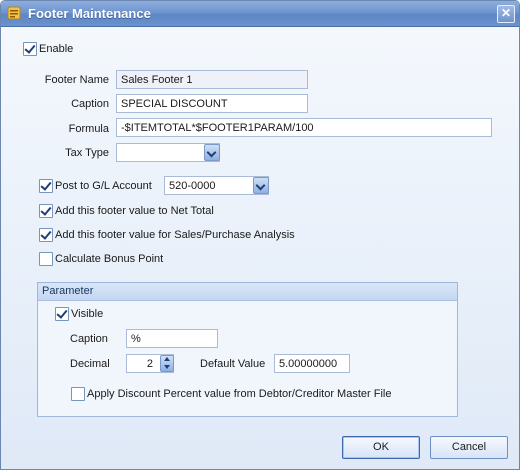 This screenshot has width=520, height=470. I want to click on decimal-label: Decimal, so click(90, 364).